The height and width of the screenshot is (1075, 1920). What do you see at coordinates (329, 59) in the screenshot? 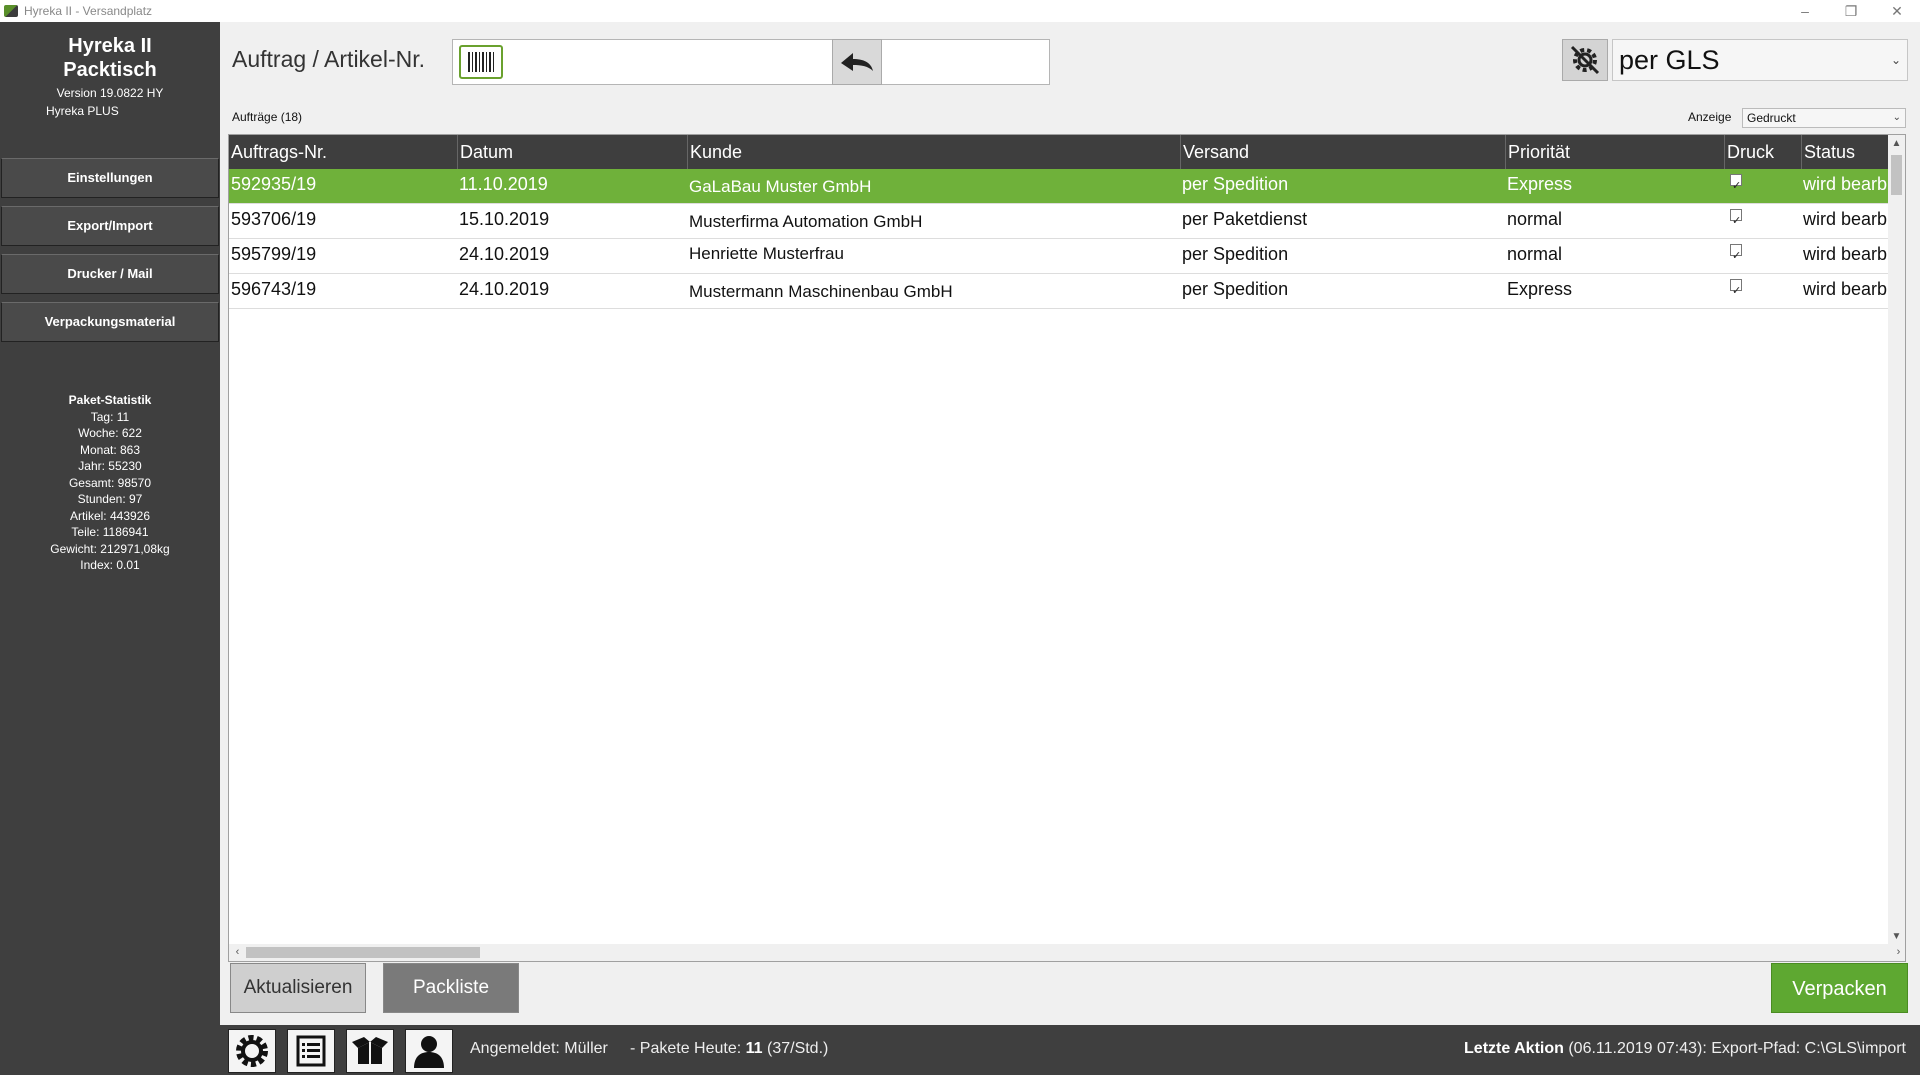
I see `search-label: Auftrag / Artikel-Nr.` at bounding box center [329, 59].